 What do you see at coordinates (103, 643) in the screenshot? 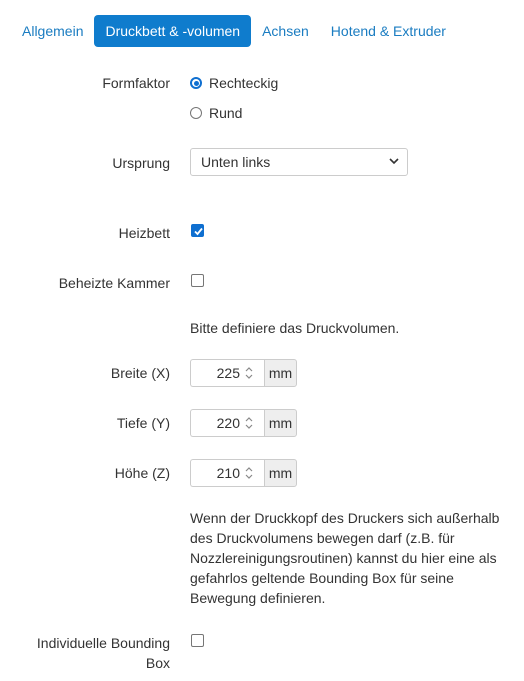
I see `custom-bounding-box-label-line: Individuelle Bounding` at bounding box center [103, 643].